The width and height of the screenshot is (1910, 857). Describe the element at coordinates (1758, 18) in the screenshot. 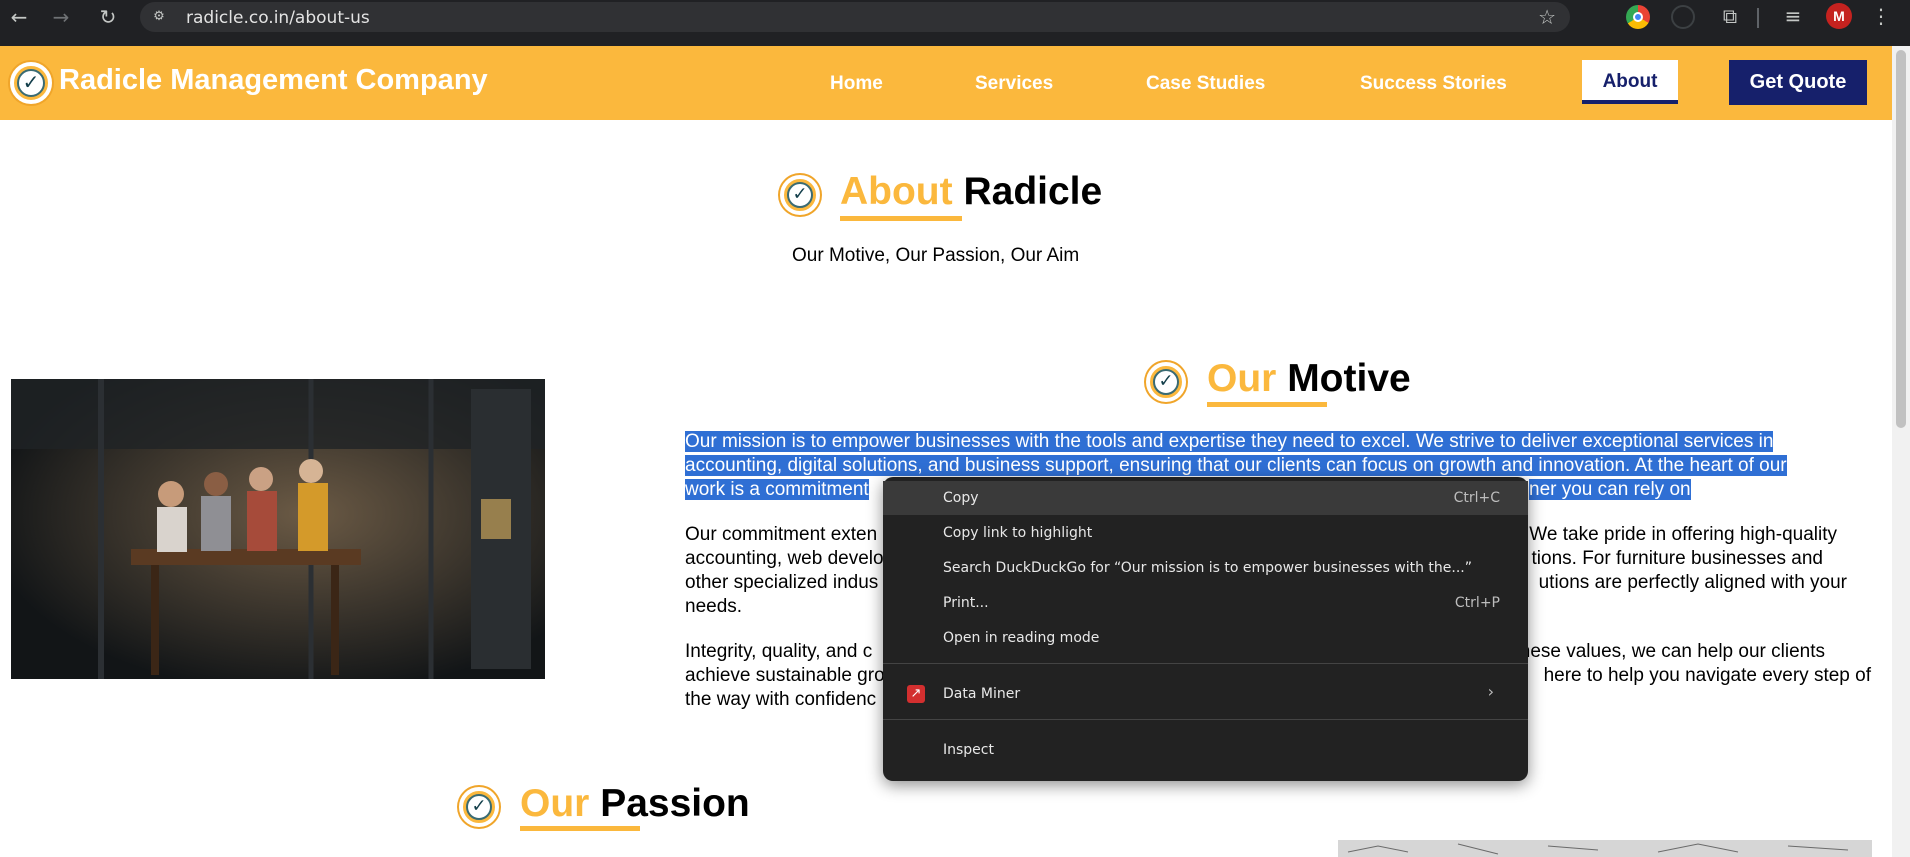

I see `toolbar-divider` at that location.